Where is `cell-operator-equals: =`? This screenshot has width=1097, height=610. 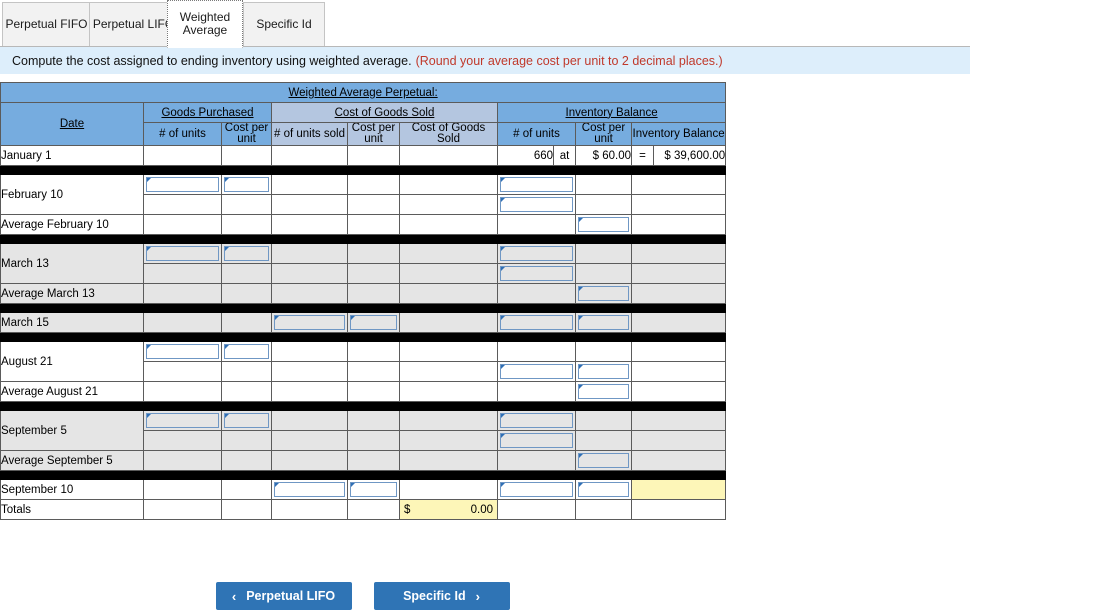 cell-operator-equals: = is located at coordinates (642, 155).